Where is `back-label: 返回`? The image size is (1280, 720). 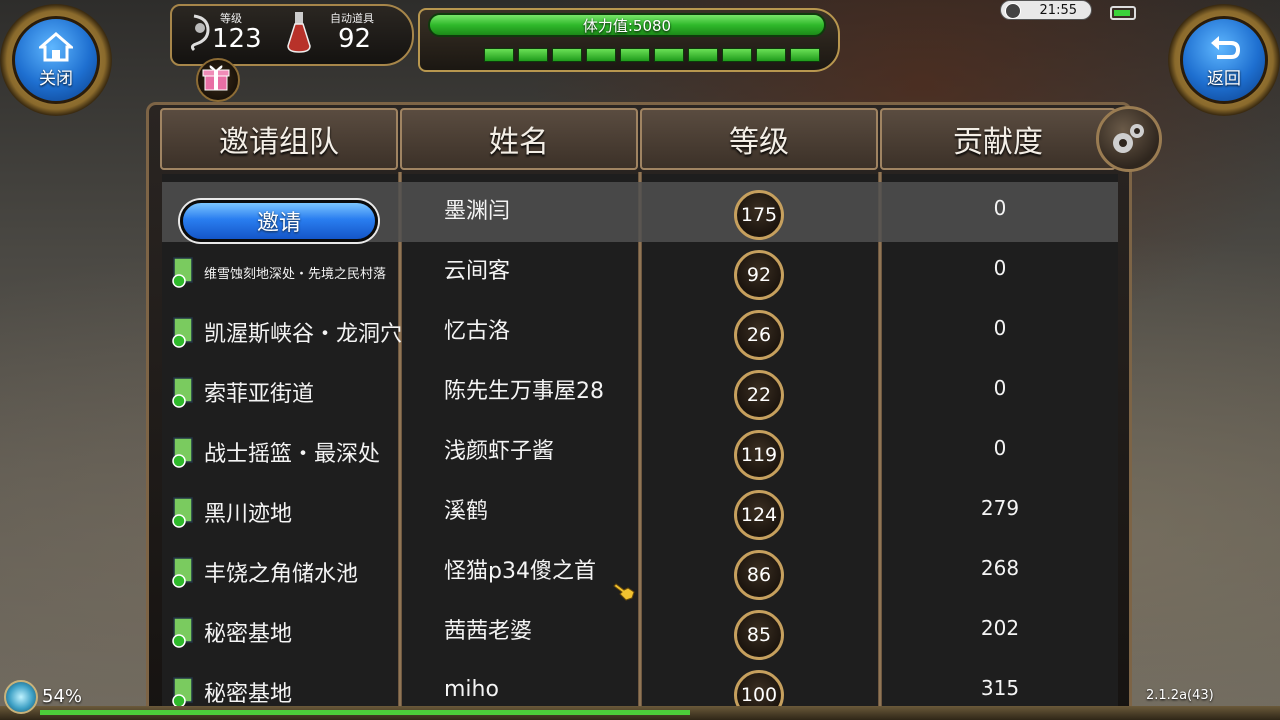
back-label: 返回 is located at coordinates (1224, 78).